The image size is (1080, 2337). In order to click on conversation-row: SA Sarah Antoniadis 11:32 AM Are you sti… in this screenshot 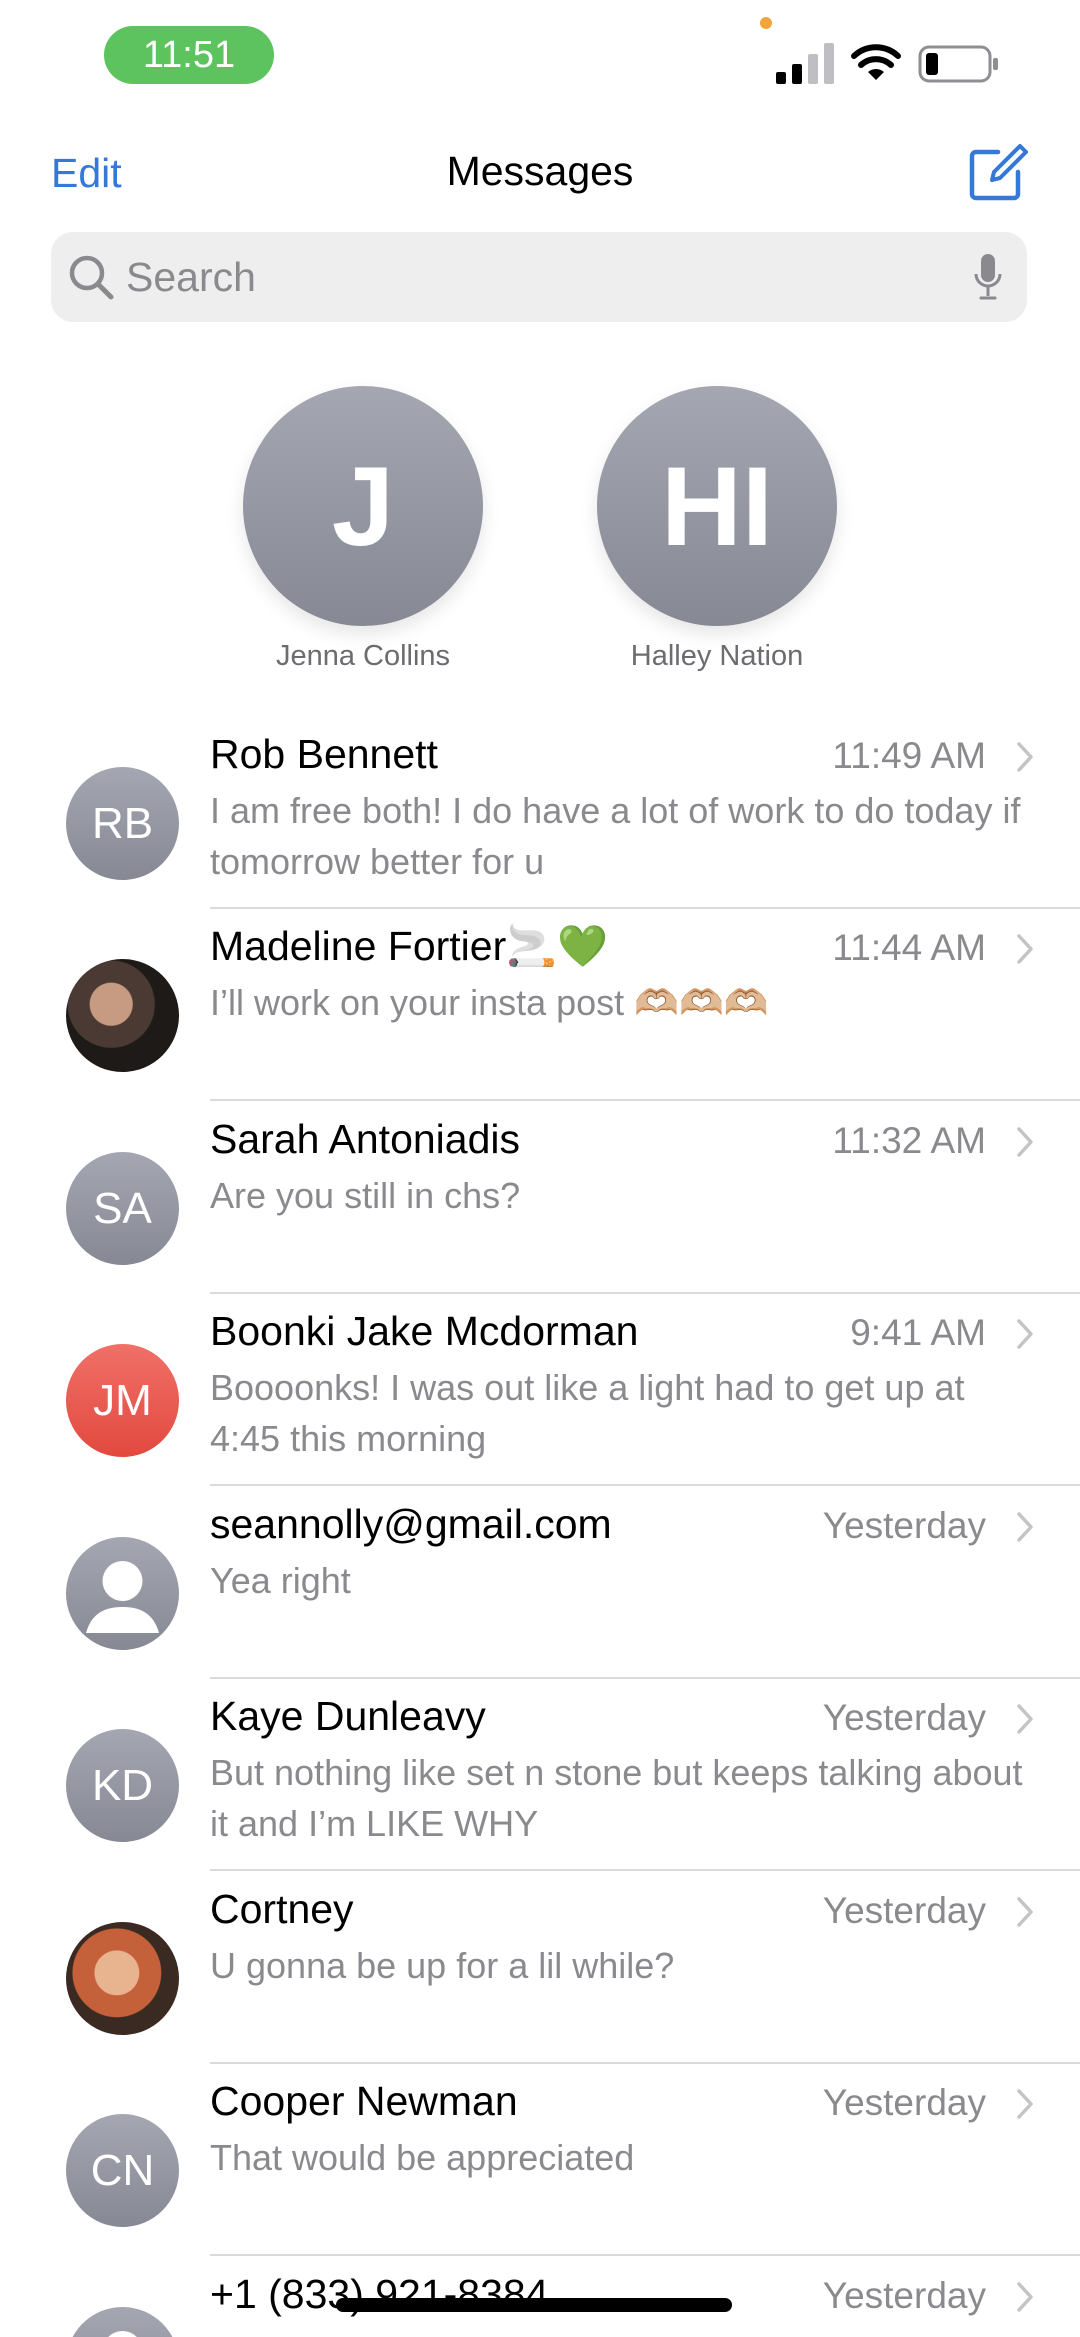, I will do `click(540, 1198)`.